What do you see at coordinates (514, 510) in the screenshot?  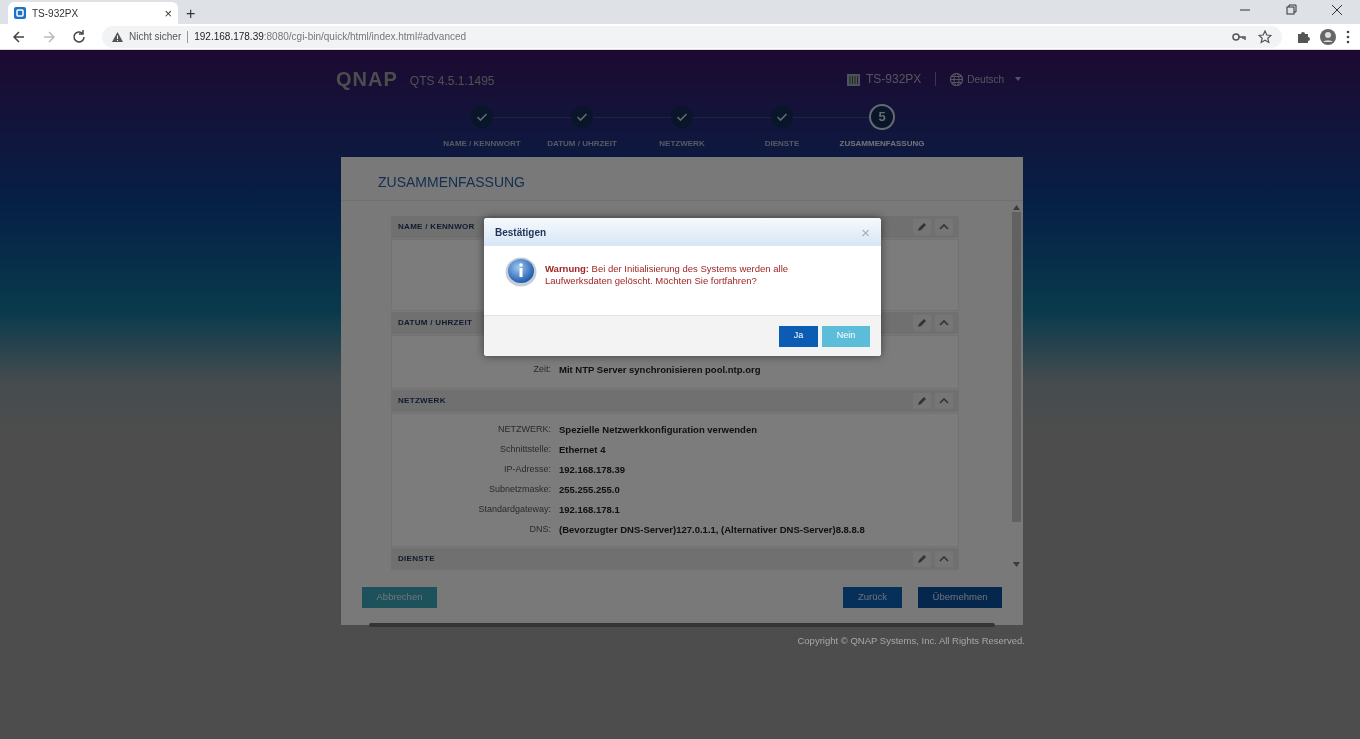 I see `field-label: Standardgateway:` at bounding box center [514, 510].